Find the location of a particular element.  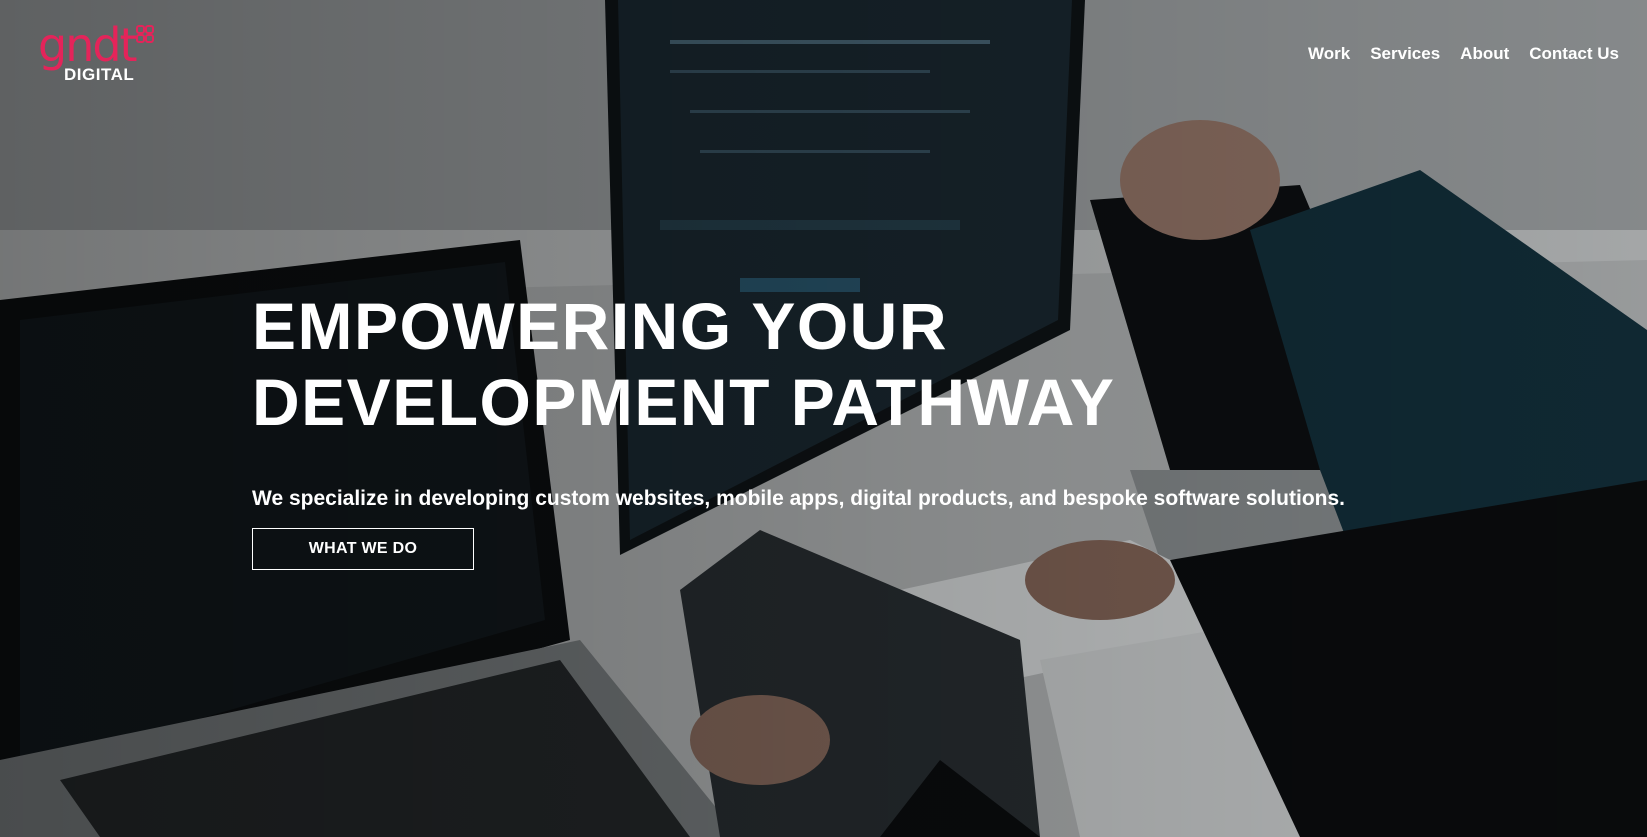

main-nav: Work Services About Contact Us is located at coordinates (1463, 54).